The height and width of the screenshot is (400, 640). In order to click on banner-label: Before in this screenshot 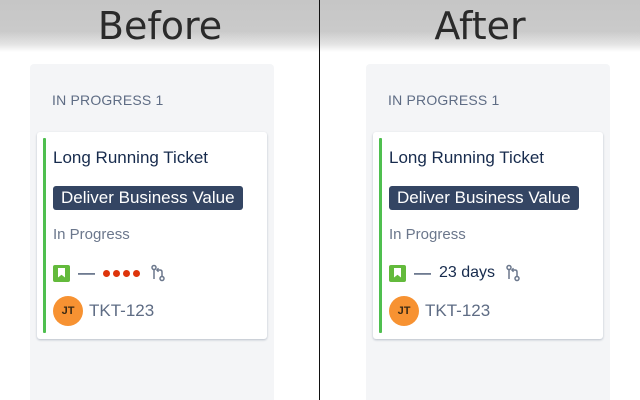, I will do `click(160, 26)`.